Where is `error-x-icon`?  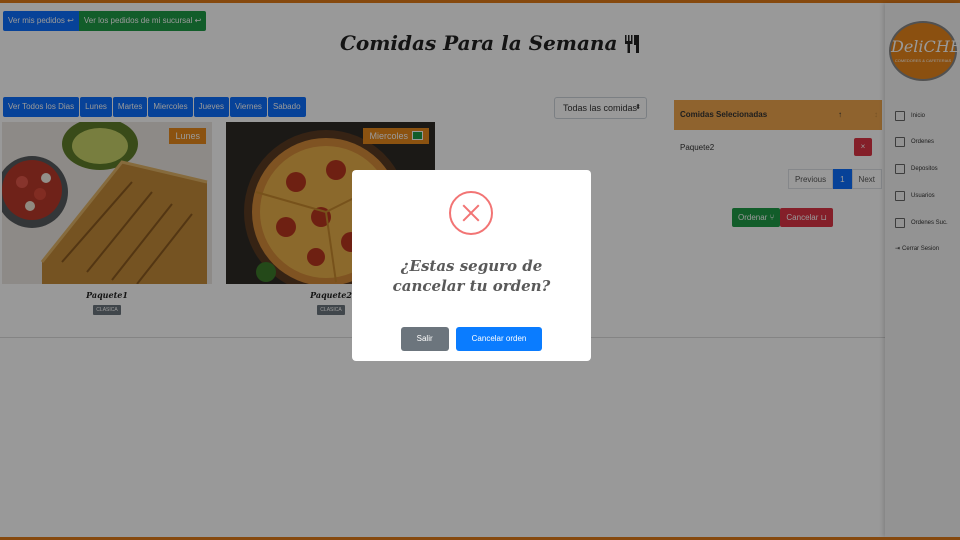
error-x-icon is located at coordinates (471, 213).